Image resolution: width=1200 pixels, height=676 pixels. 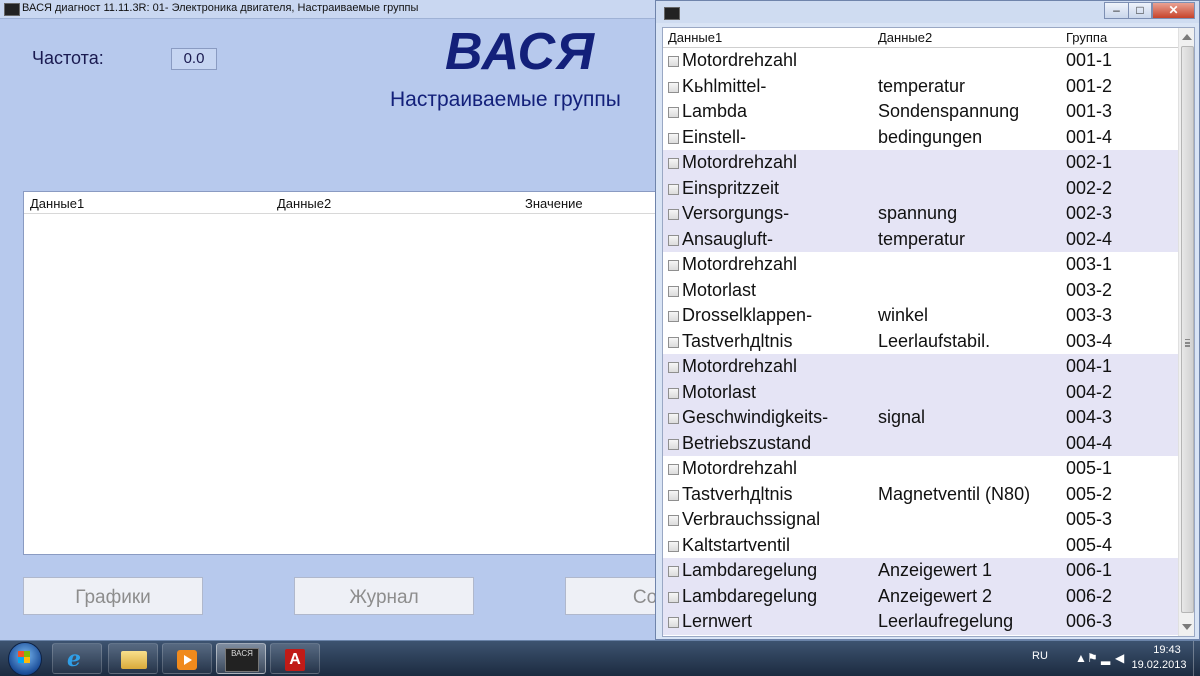 I want to click on cell-data1: Versorgungs-, so click(x=736, y=213).